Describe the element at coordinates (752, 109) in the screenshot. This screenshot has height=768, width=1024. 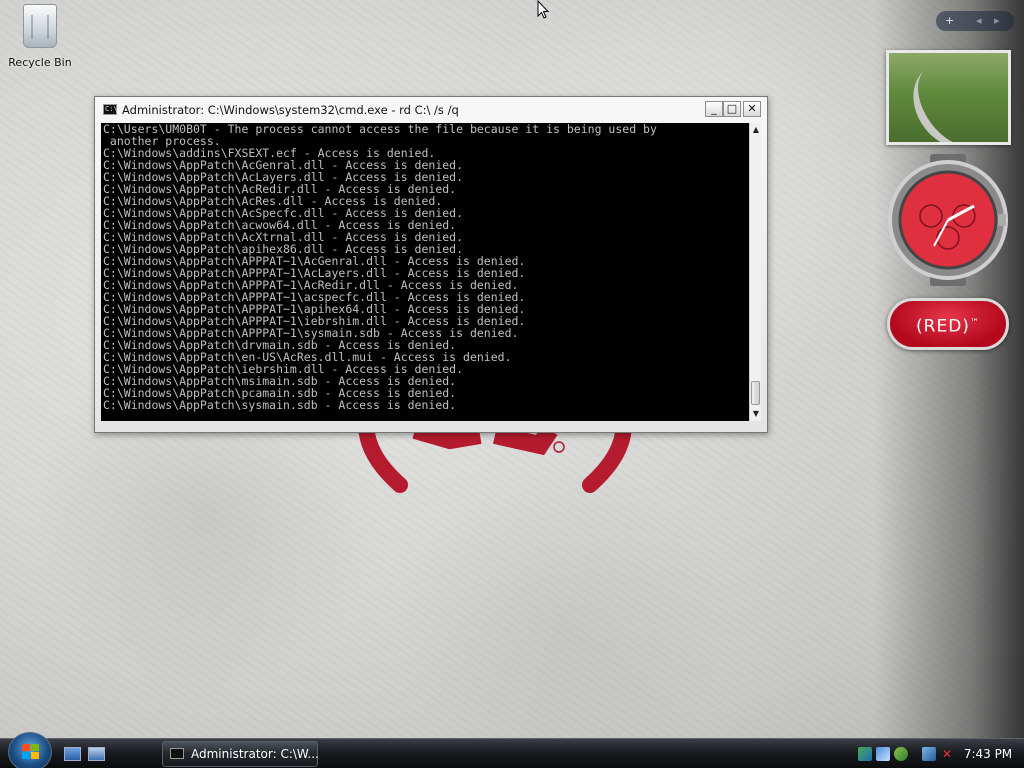
I see `close-button: ✕` at that location.